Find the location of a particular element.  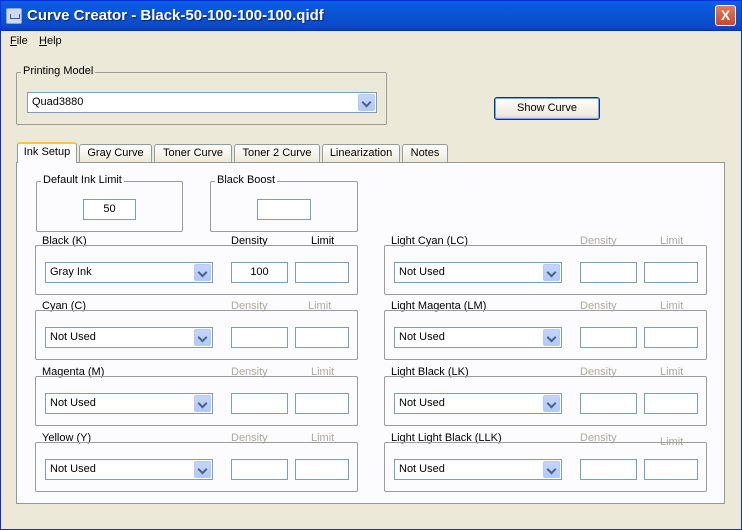

density-field-black: 100 is located at coordinates (259, 272).